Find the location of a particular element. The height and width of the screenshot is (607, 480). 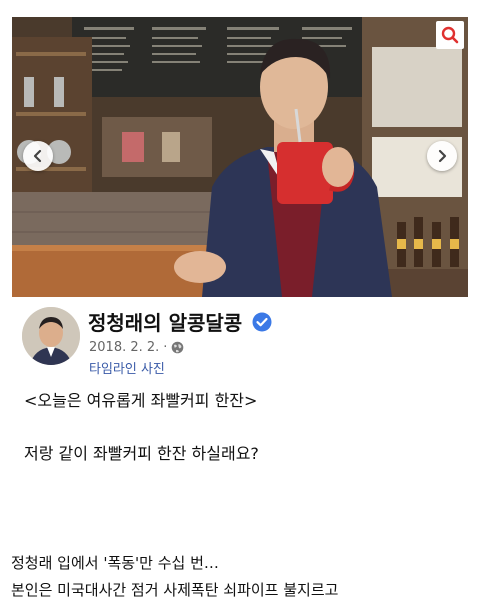

album-link: 타임라인 사진 is located at coordinates (127, 367).